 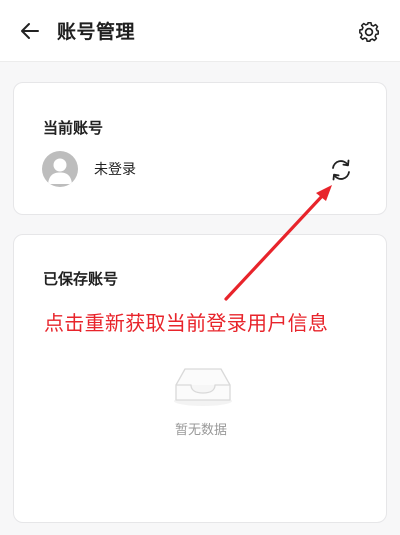 What do you see at coordinates (115, 170) in the screenshot?
I see `account-name: 未登录` at bounding box center [115, 170].